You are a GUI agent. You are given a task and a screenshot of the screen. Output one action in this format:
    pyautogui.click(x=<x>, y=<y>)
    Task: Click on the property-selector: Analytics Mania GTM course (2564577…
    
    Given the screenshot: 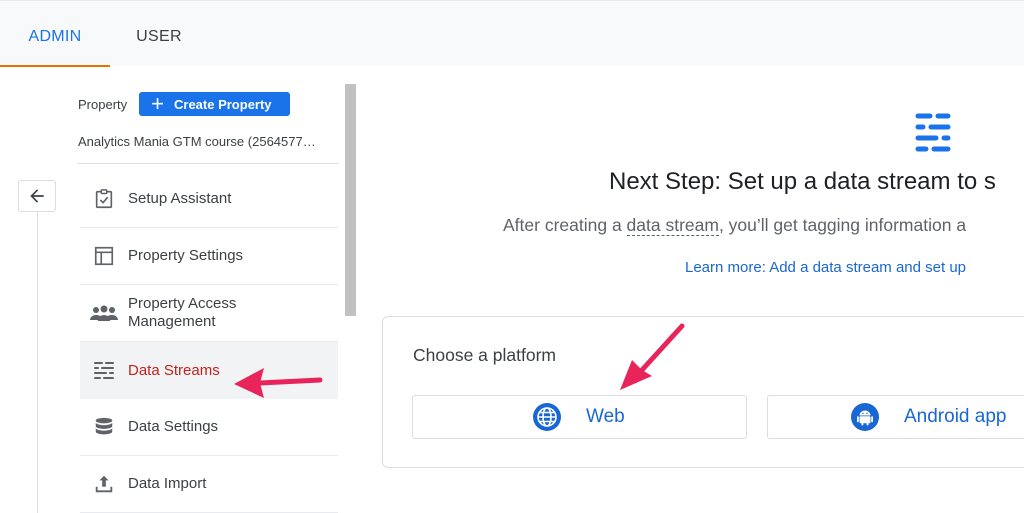 What is the action you would take?
    pyautogui.click(x=208, y=149)
    